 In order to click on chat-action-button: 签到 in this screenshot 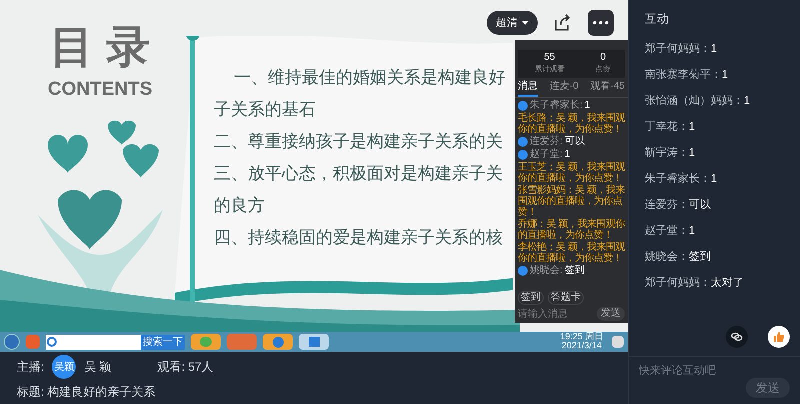, I will do `click(531, 298)`.